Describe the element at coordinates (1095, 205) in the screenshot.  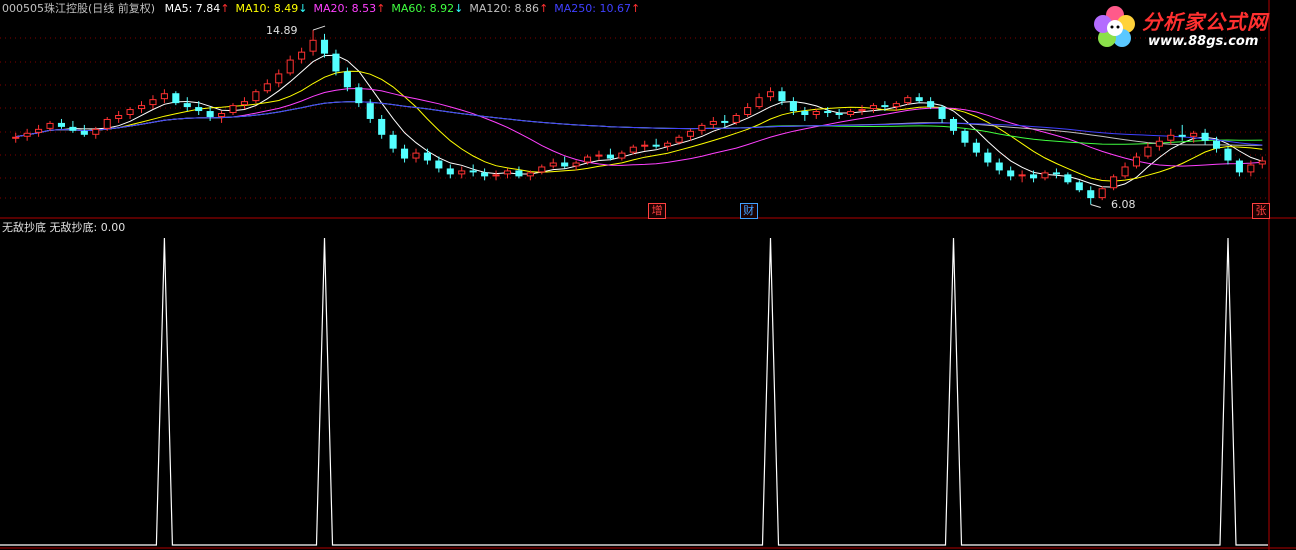
I see `low-pointer` at that location.